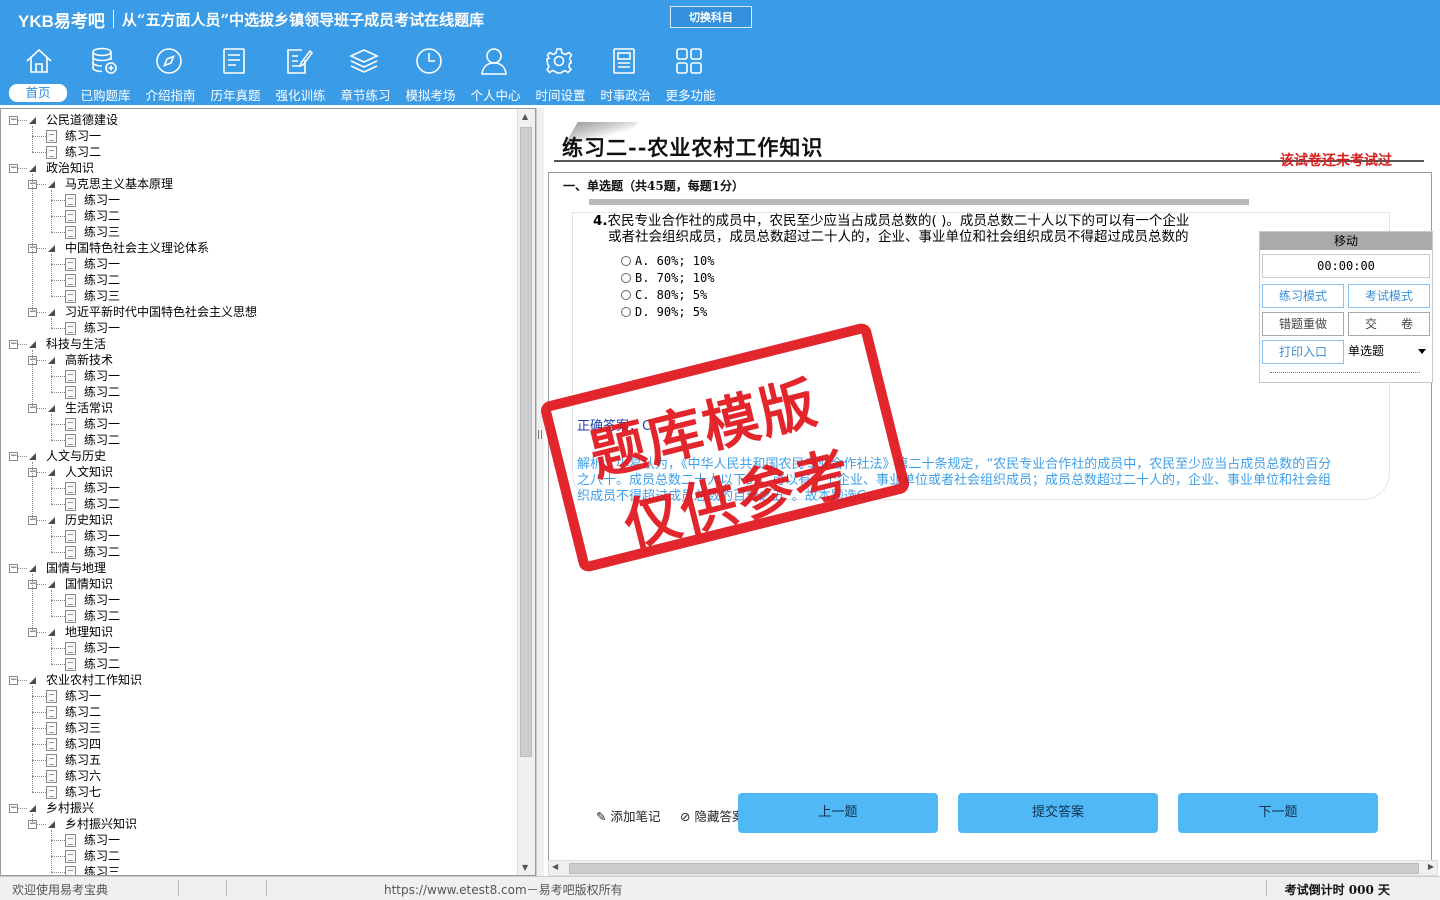  I want to click on submit-answer-button: 提交答案, so click(1058, 813).